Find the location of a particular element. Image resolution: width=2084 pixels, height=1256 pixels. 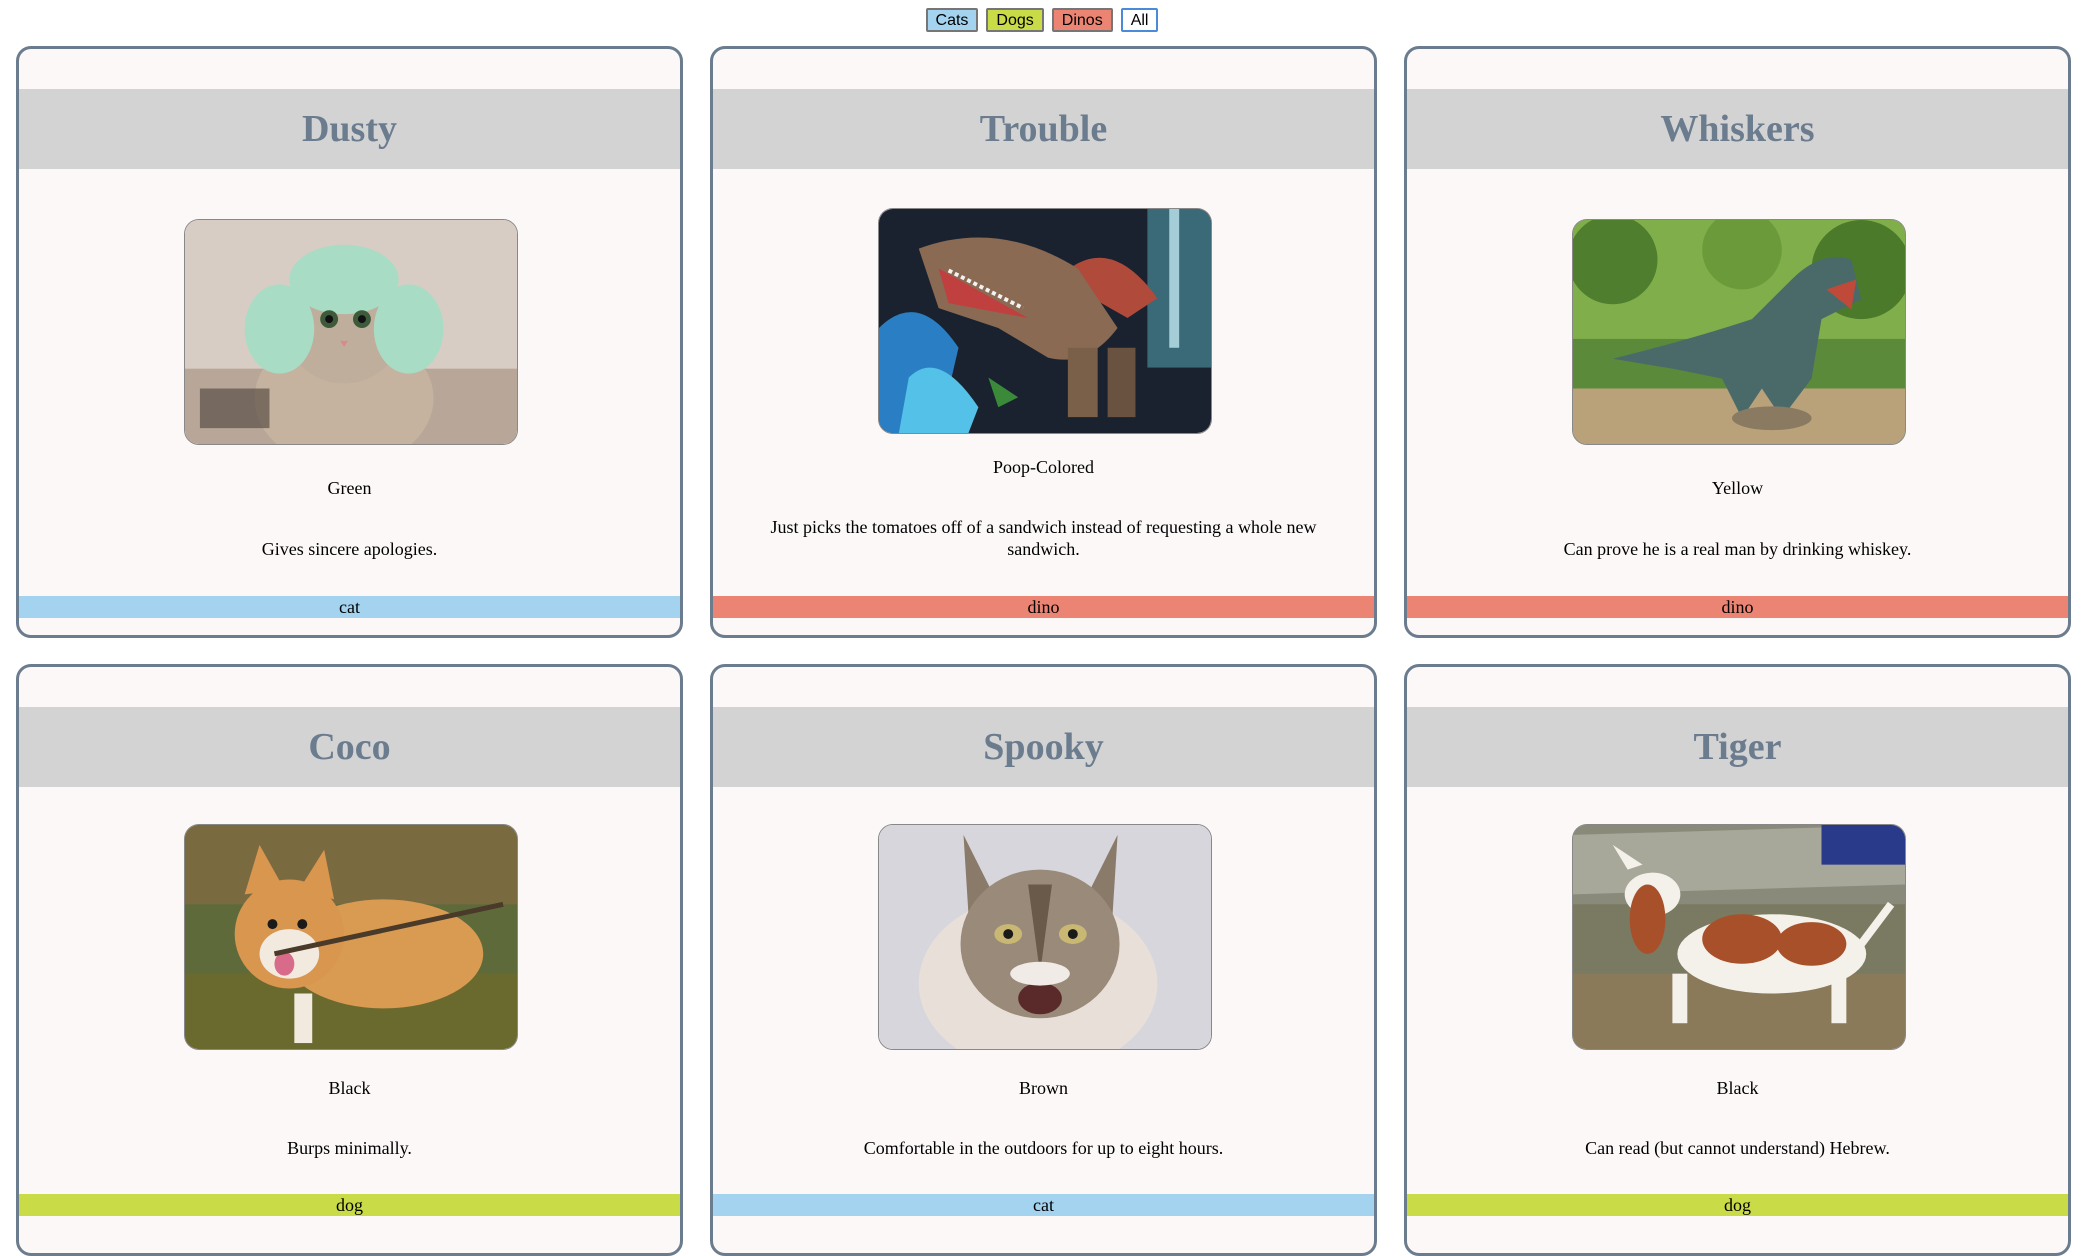

pet-color: Yellow is located at coordinates (1737, 488).